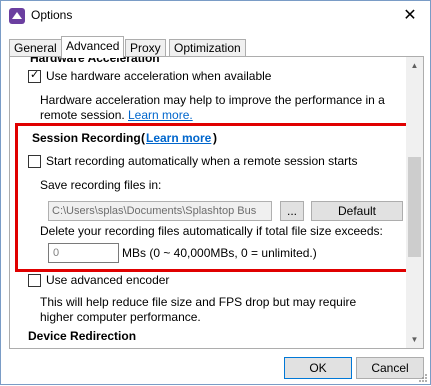  What do you see at coordinates (143, 138) in the screenshot?
I see `heading-paren-open: (` at bounding box center [143, 138].